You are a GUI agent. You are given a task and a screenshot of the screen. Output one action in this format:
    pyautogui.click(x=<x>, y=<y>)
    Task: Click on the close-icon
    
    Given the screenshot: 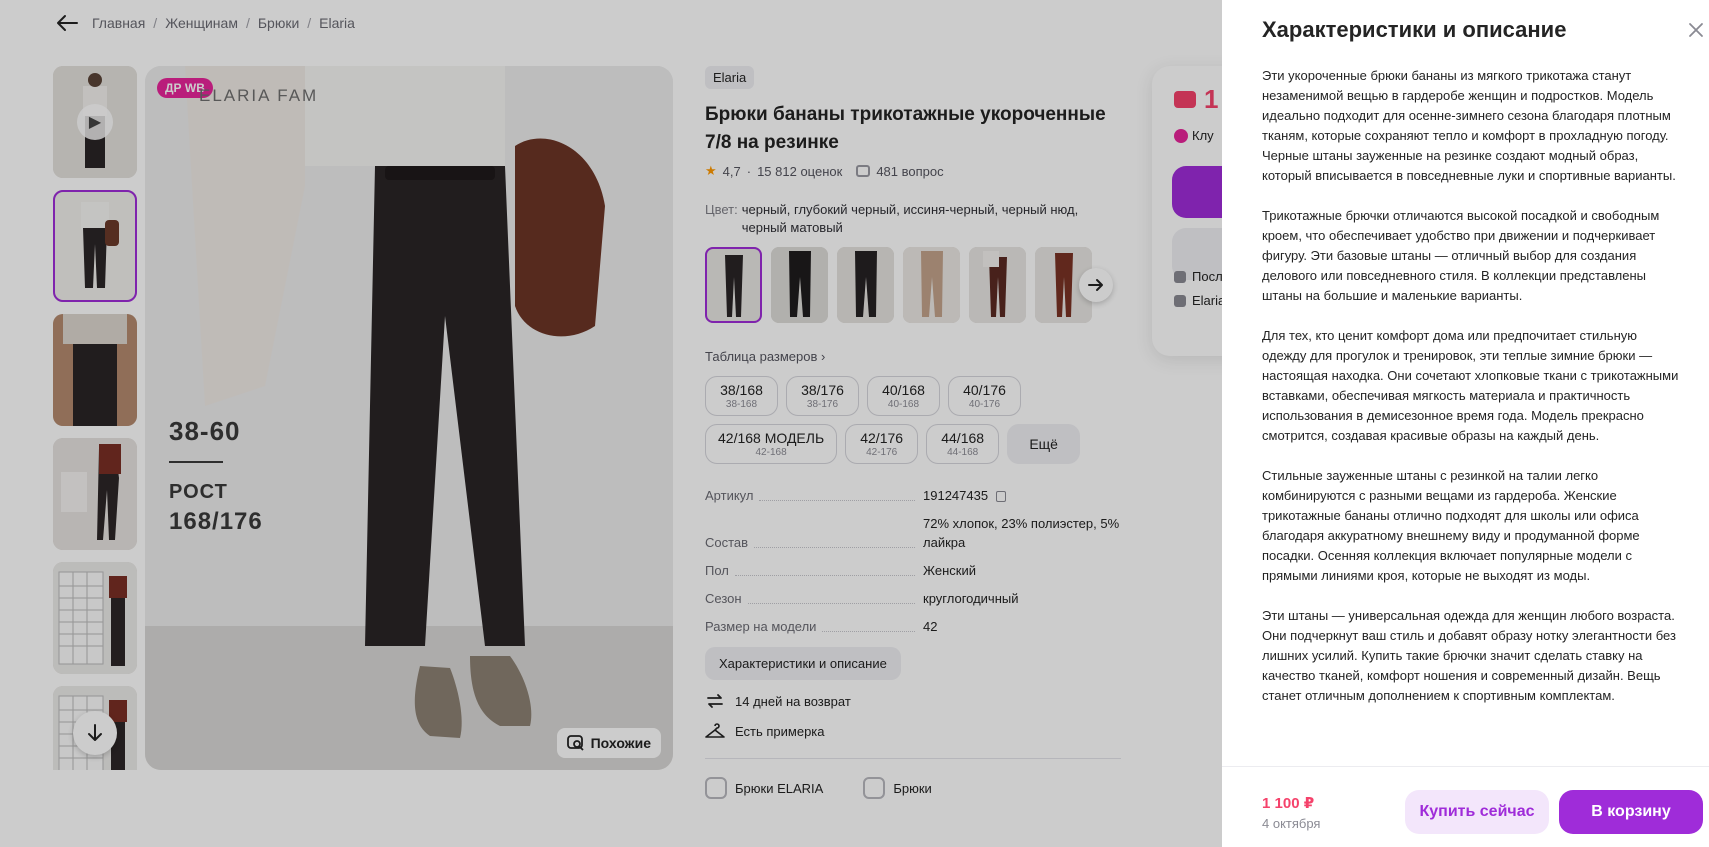 What is the action you would take?
    pyautogui.click(x=1696, y=30)
    